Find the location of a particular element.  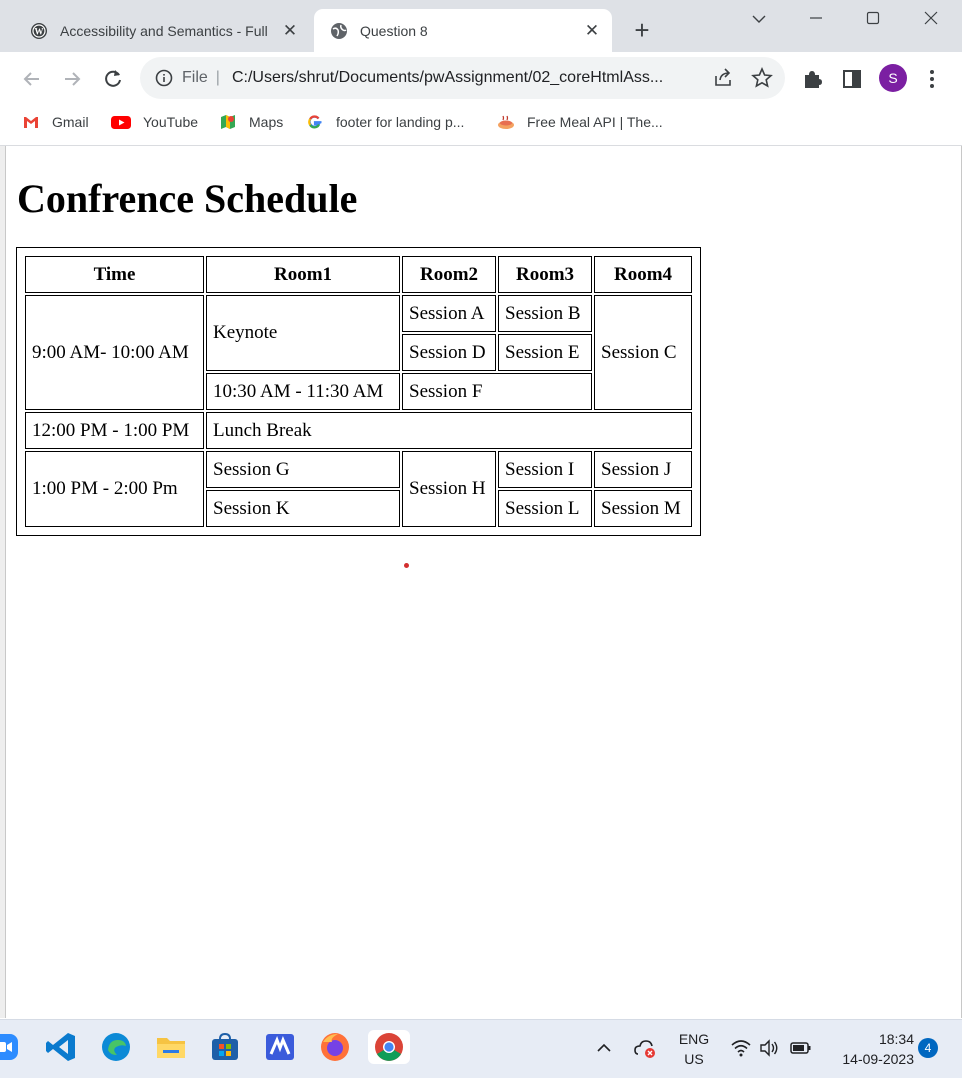

minimize-icon is located at coordinates (816, 18).